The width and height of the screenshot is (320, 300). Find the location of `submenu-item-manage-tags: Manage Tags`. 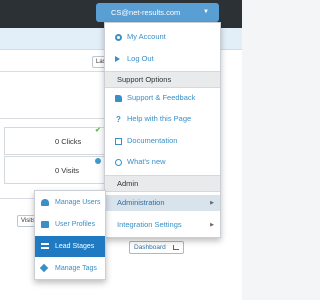

submenu-item-manage-tags: Manage Tags is located at coordinates (70, 268).